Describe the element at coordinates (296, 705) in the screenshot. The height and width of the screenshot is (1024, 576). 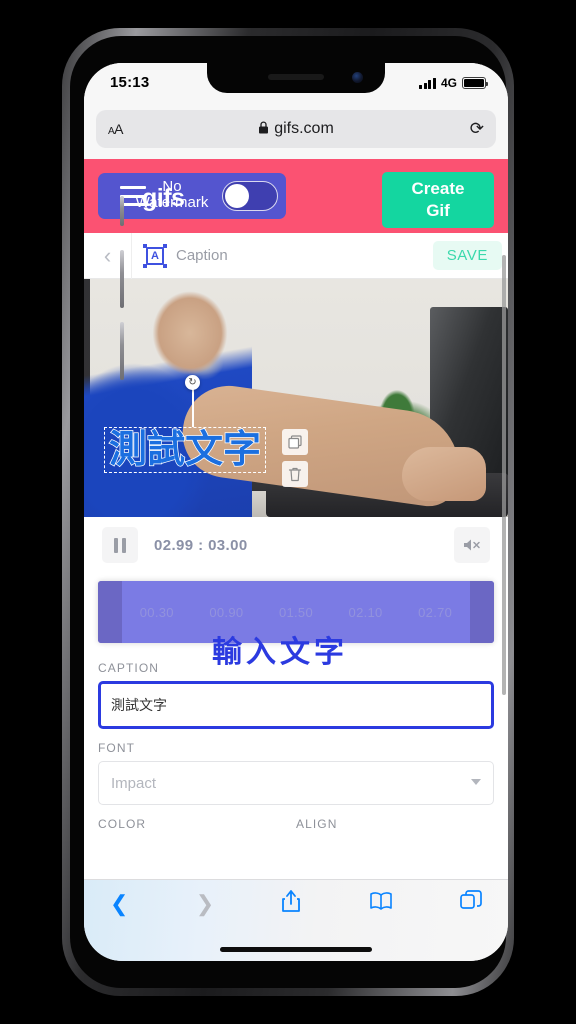
I see `caption-input` at that location.